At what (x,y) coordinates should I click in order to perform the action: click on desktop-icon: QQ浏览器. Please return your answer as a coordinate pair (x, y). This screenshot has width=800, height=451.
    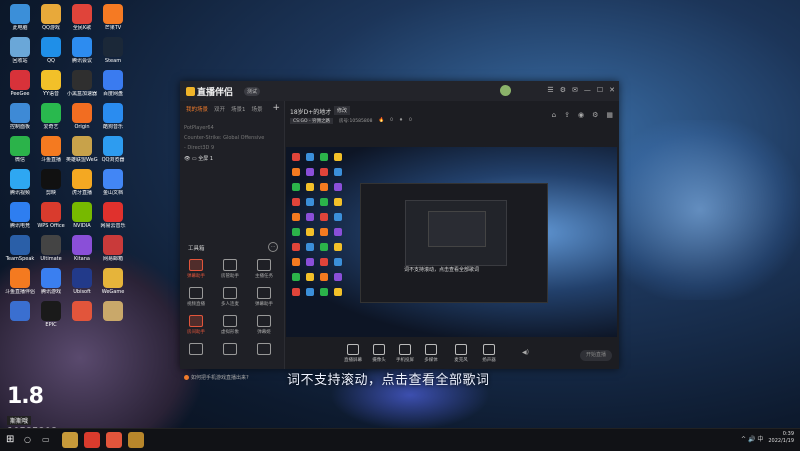
    Looking at the image, I should click on (113, 149).